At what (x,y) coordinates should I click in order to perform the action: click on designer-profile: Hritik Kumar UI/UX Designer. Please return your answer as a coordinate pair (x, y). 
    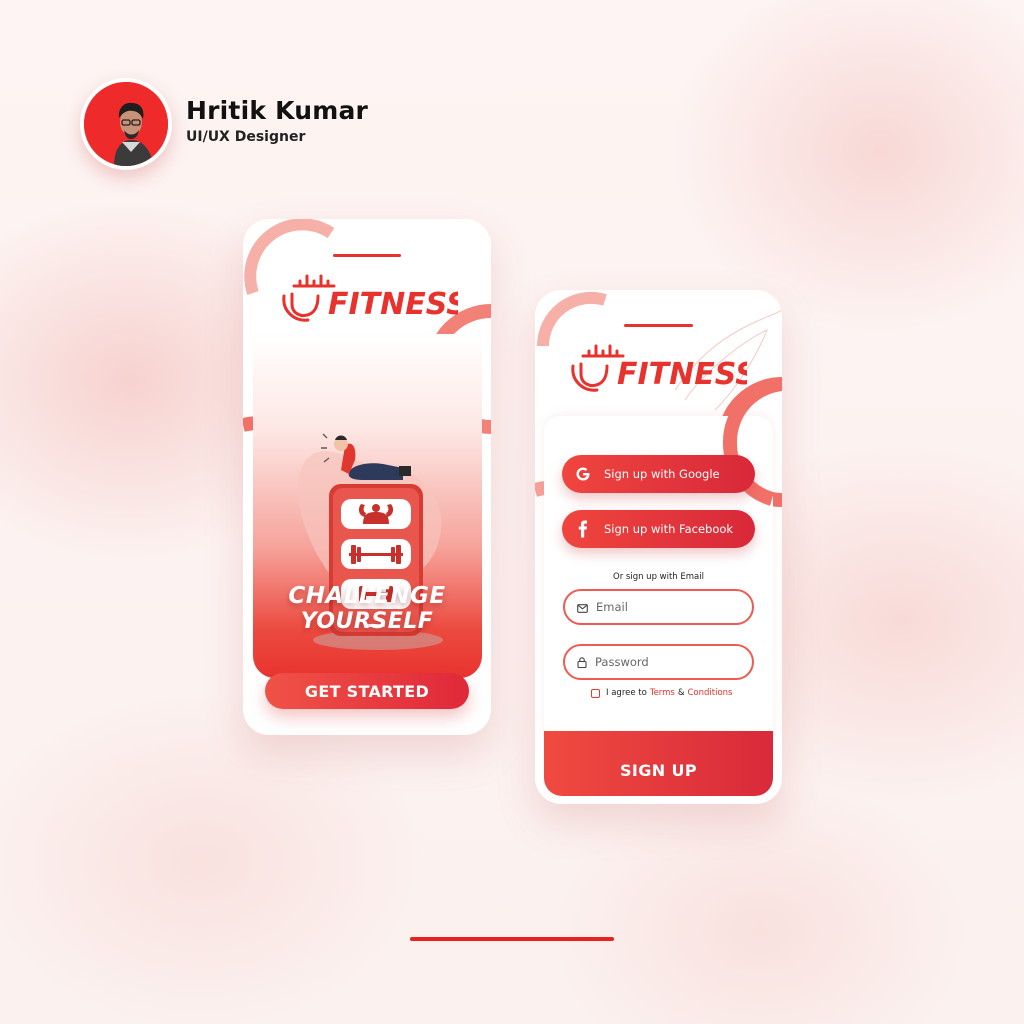
    Looking at the image, I should click on (224, 124).